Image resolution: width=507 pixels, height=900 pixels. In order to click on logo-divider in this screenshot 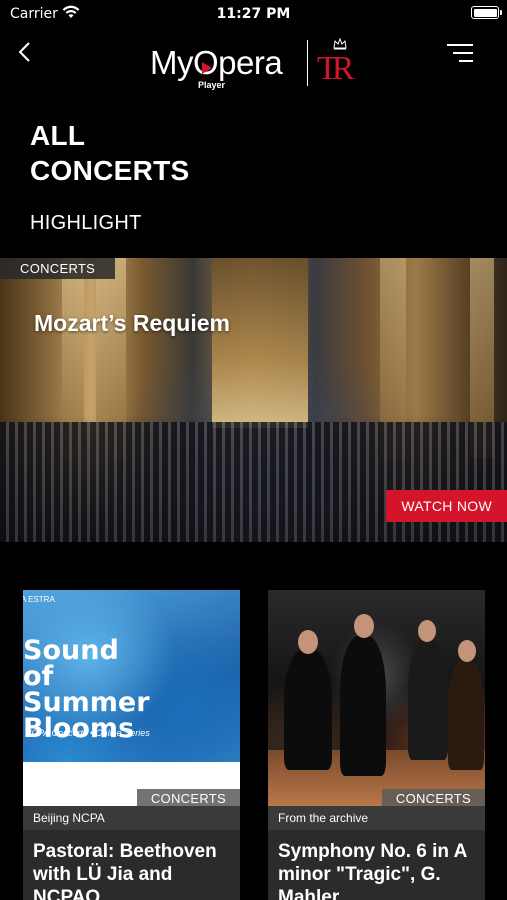, I will do `click(307, 63)`.